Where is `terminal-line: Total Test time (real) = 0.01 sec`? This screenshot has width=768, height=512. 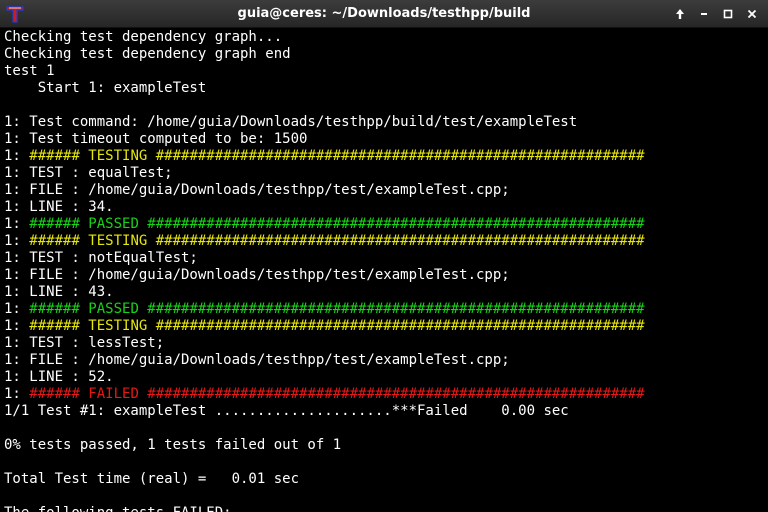
terminal-line: Total Test time (real) = 0.01 sec is located at coordinates (385, 479).